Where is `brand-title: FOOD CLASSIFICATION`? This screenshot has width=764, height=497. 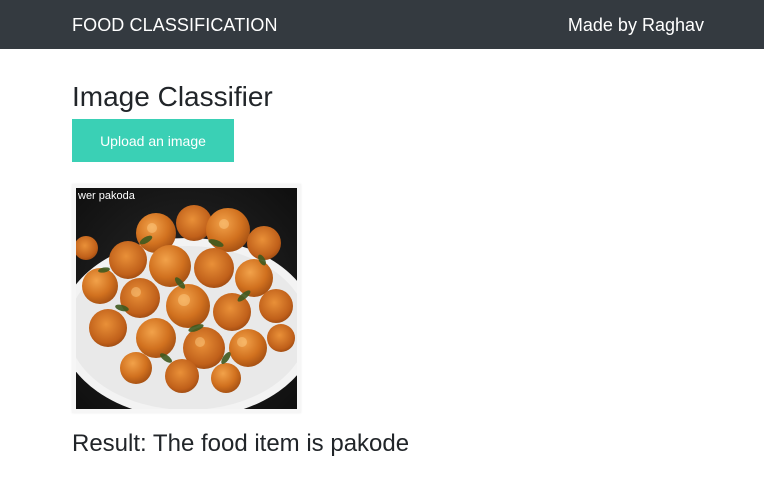 brand-title: FOOD CLASSIFICATION is located at coordinates (175, 25).